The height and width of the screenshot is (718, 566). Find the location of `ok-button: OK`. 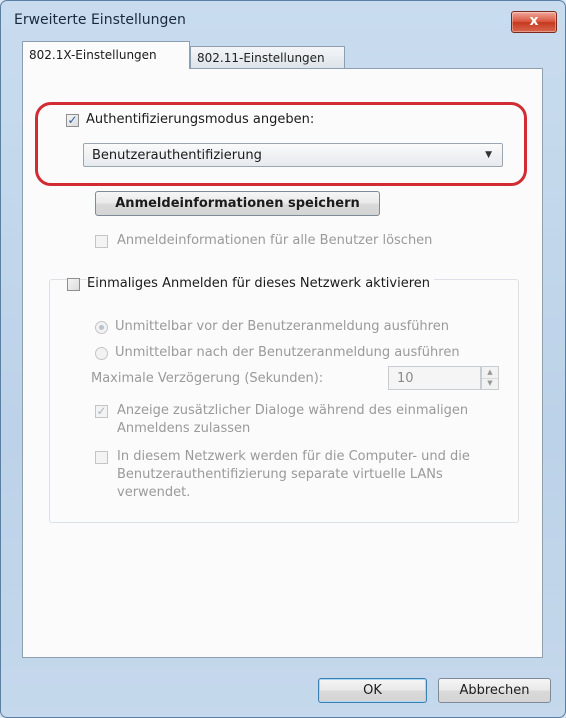

ok-button: OK is located at coordinates (372, 690).